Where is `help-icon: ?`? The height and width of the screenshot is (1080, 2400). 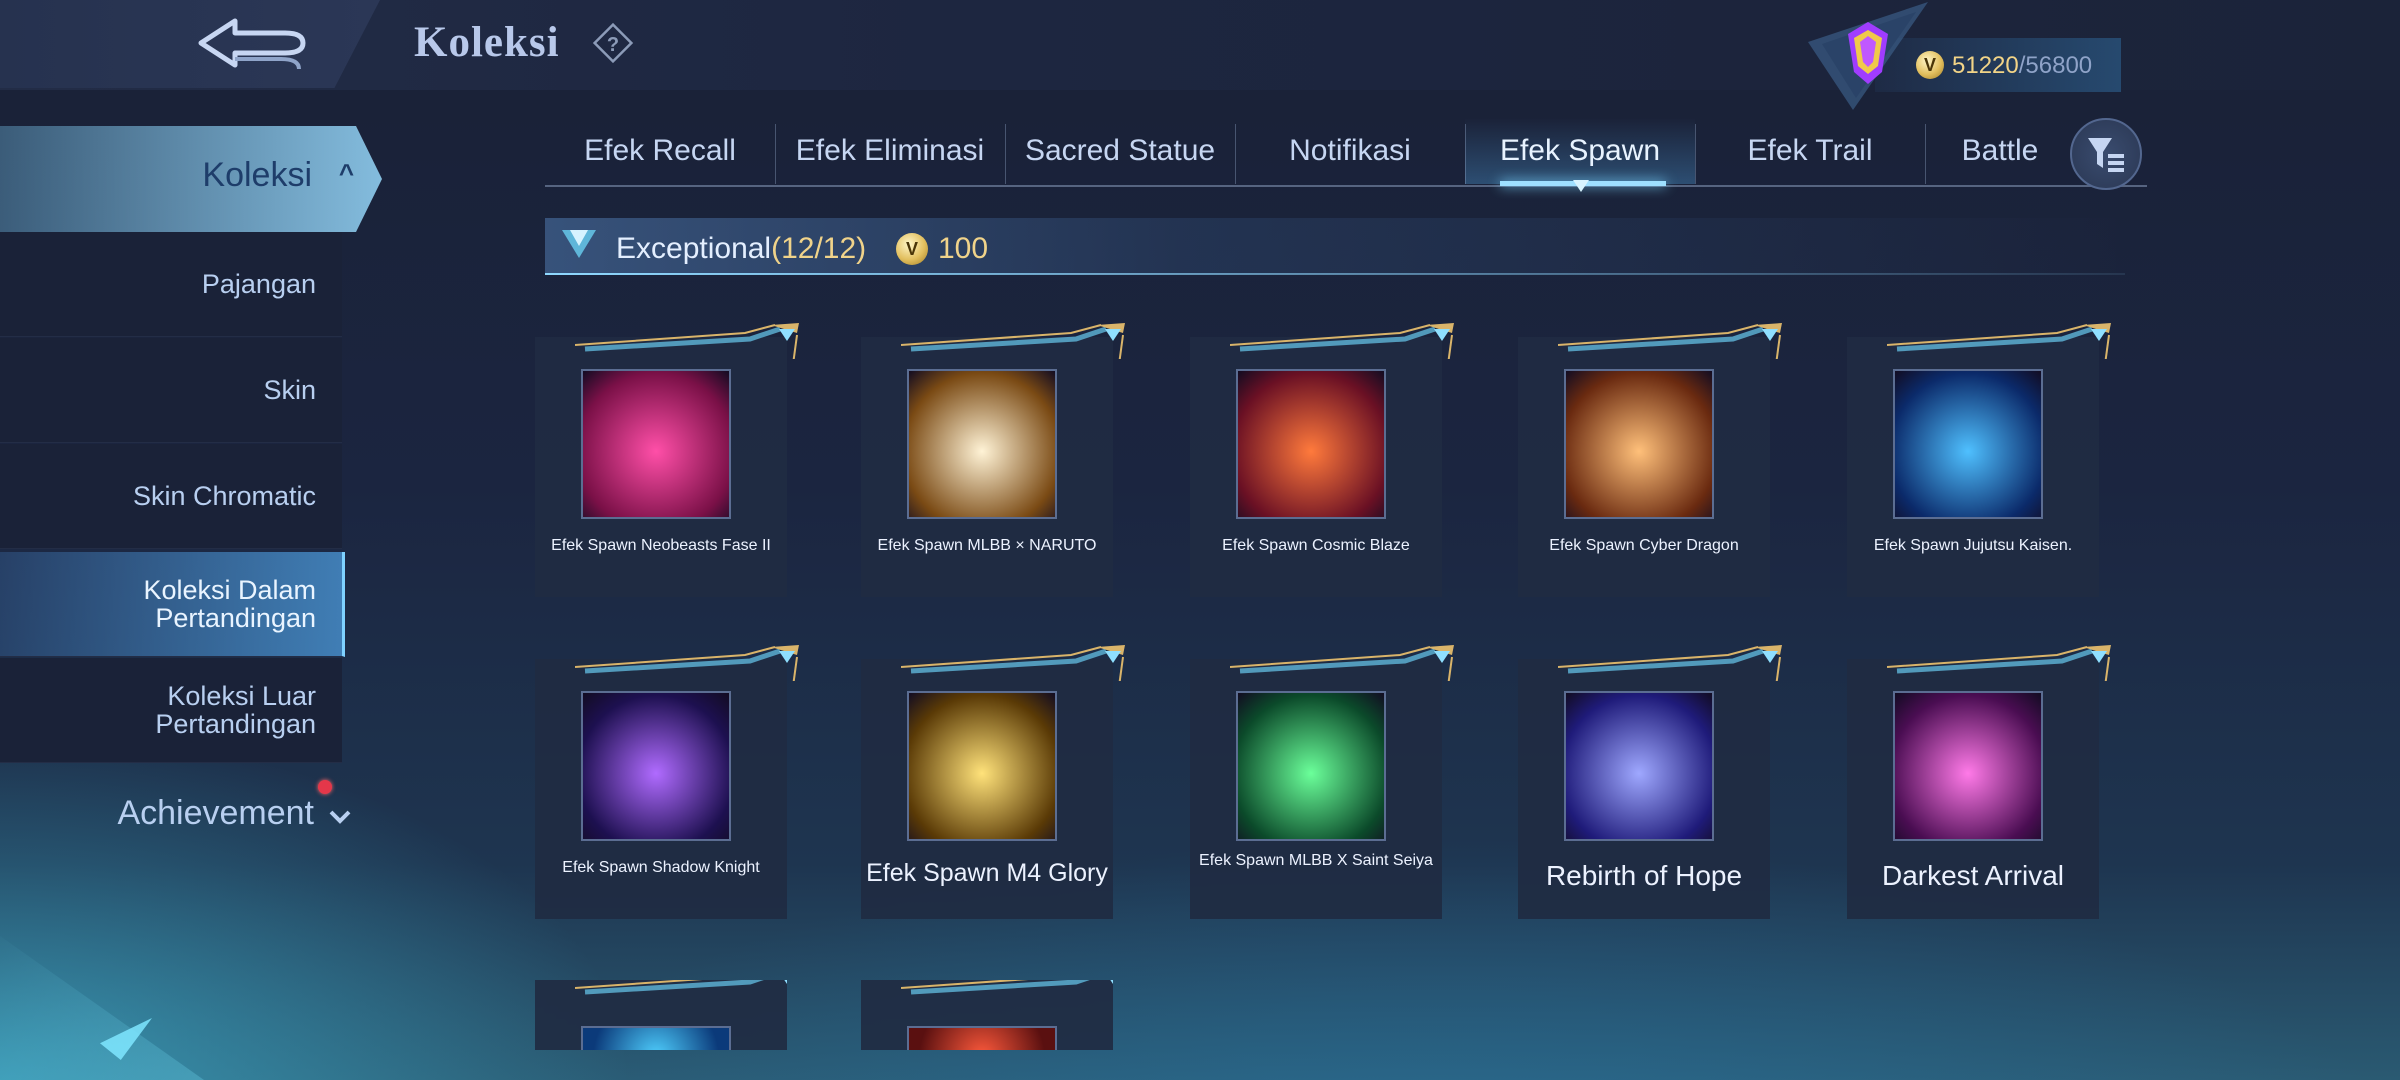
help-icon: ? is located at coordinates (613, 43).